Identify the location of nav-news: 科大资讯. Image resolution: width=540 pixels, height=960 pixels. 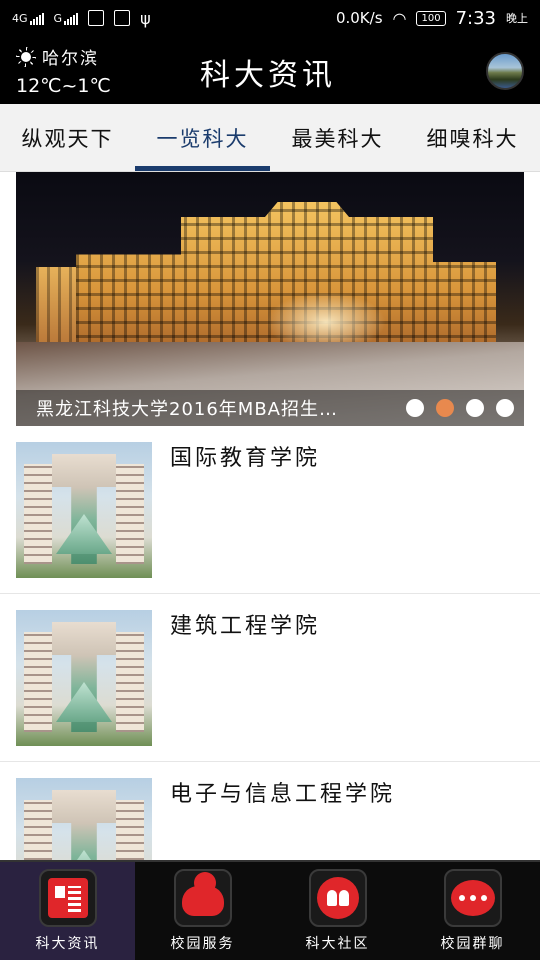
(67, 911).